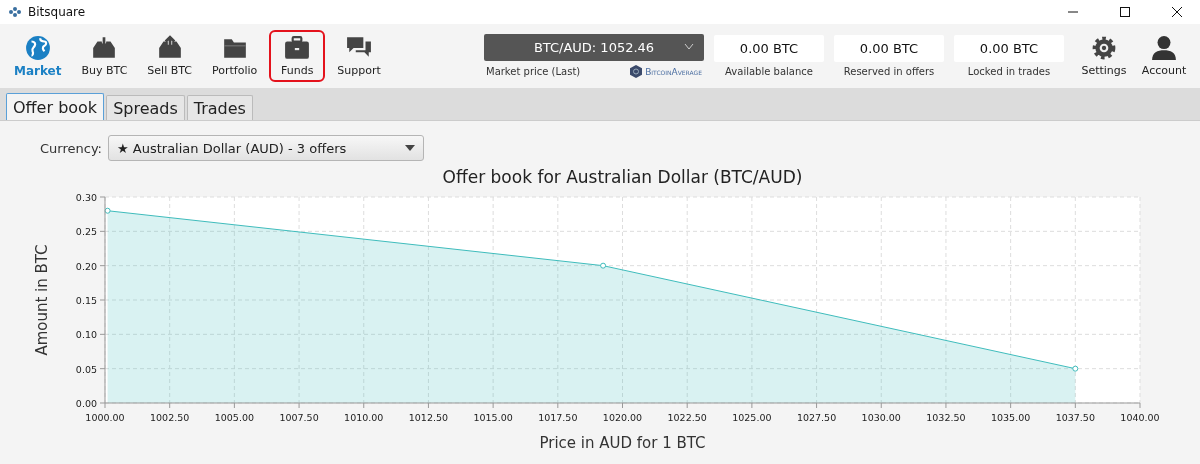 This screenshot has height=464, width=1200. Describe the element at coordinates (769, 71) in the screenshot. I see `balance-caption: Available balance` at that location.